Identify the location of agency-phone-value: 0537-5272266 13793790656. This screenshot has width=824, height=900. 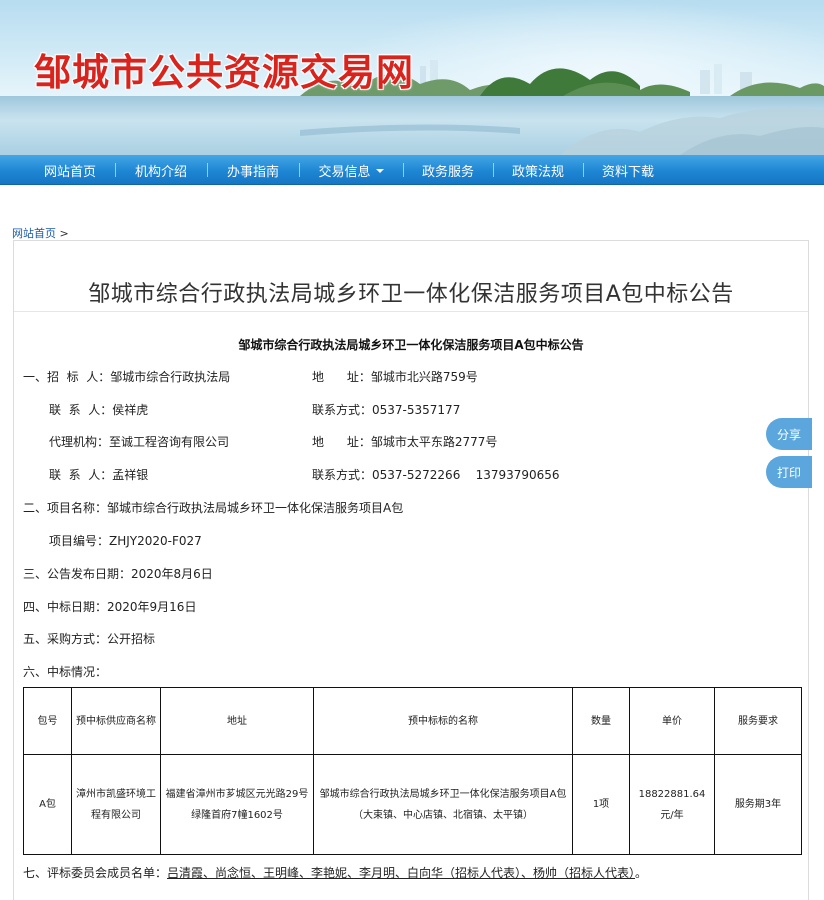
(466, 475).